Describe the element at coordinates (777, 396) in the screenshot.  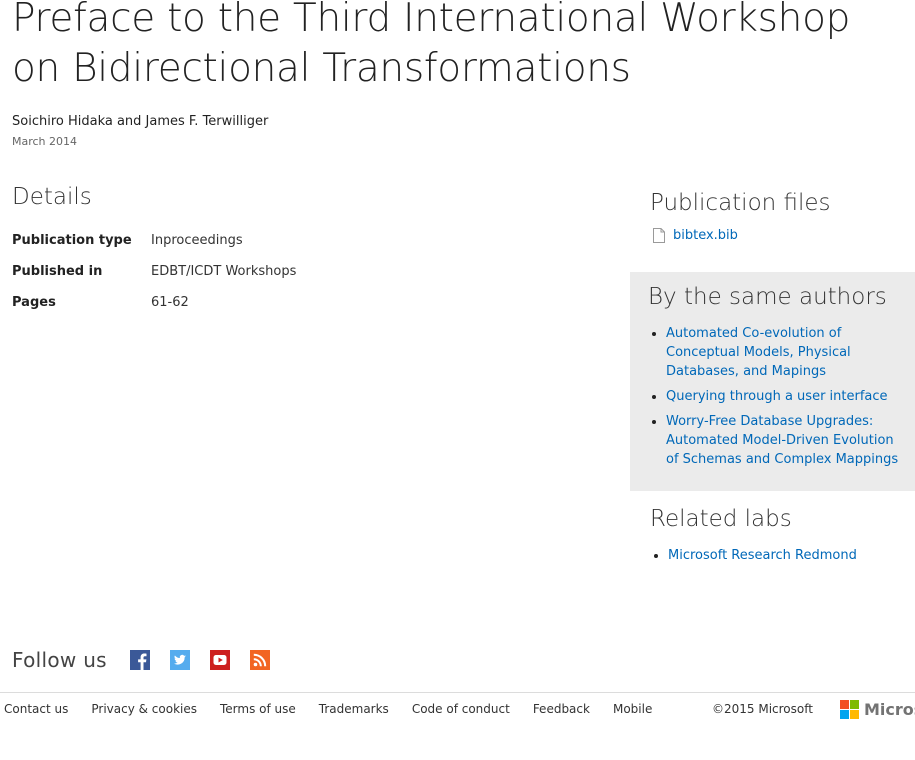
I see `same-author-link: Querying through a user interface` at that location.